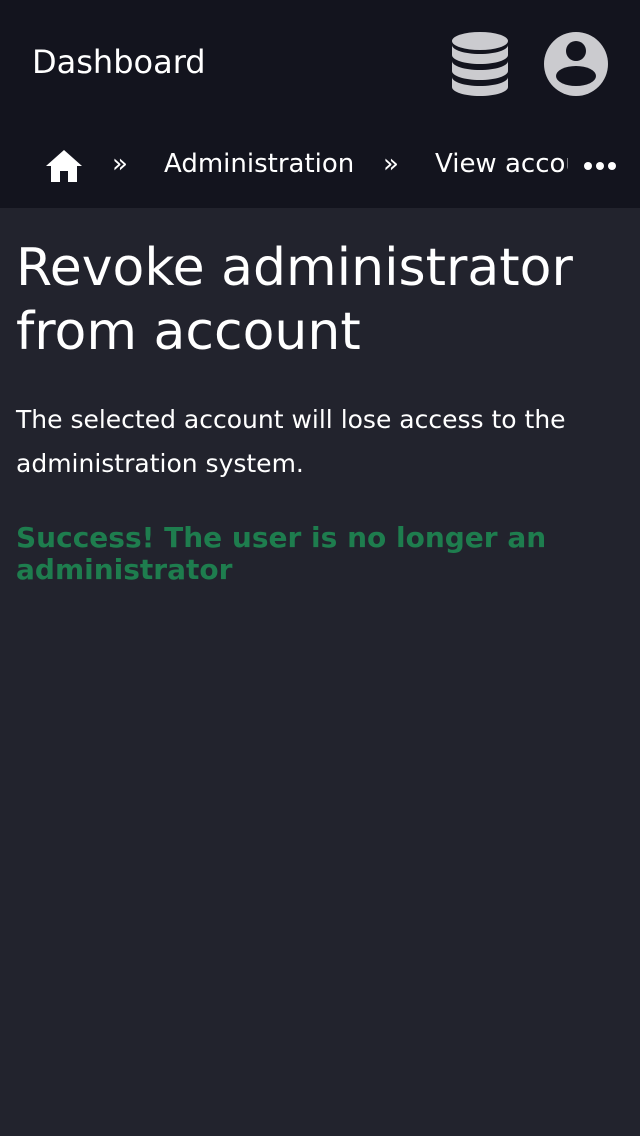 The width and height of the screenshot is (640, 1136). I want to click on breadcrumb-home, so click(64, 166).